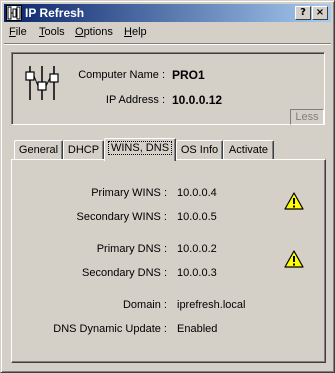 This screenshot has height=373, width=335. What do you see at coordinates (167, 13) in the screenshot?
I see `title-bar: IP Refresh ? ×` at bounding box center [167, 13].